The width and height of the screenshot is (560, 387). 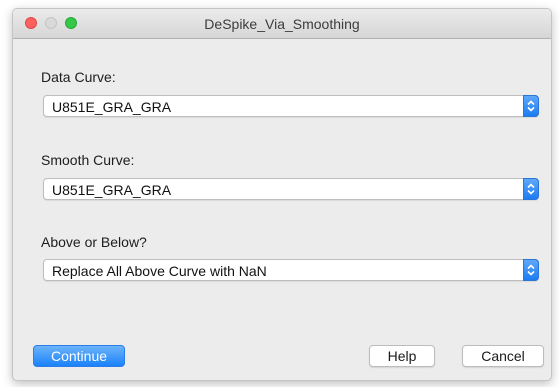 I want to click on data-curve-value: U851E_GRA_GRA, so click(x=112, y=107).